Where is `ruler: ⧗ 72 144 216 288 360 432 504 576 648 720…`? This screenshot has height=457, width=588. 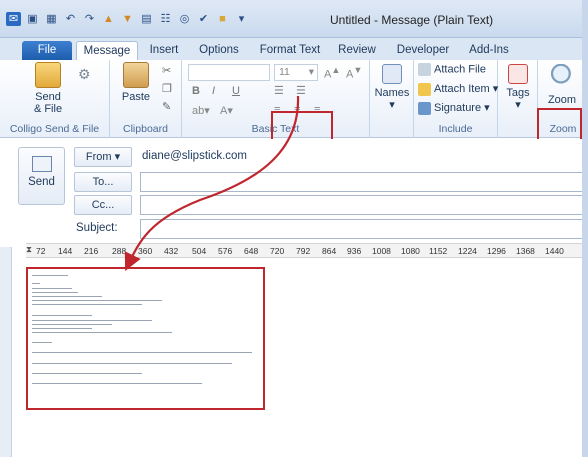 ruler: ⧗ 72 144 216 288 360 432 504 576 648 720… is located at coordinates (307, 250).